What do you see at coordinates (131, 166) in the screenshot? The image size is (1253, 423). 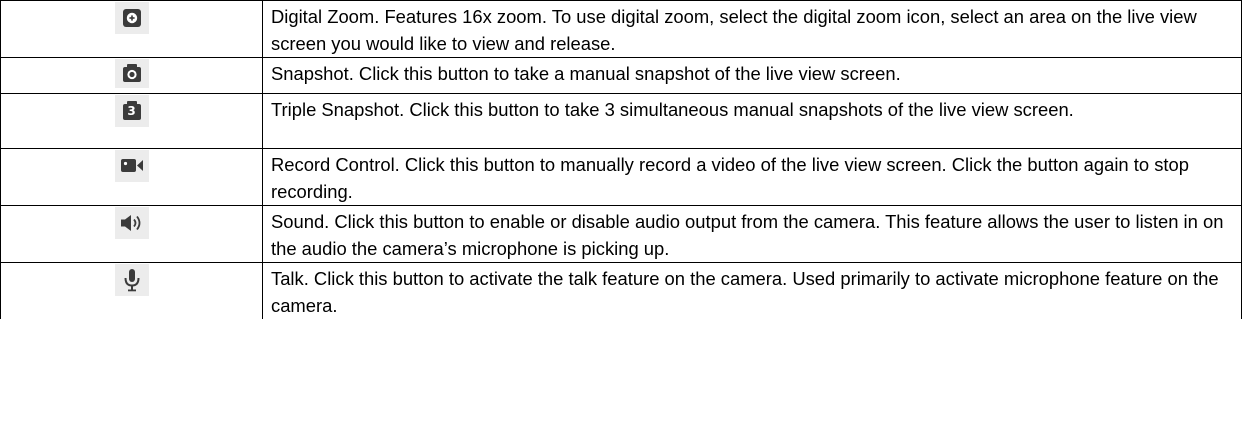 I see `video-camera-icon` at bounding box center [131, 166].